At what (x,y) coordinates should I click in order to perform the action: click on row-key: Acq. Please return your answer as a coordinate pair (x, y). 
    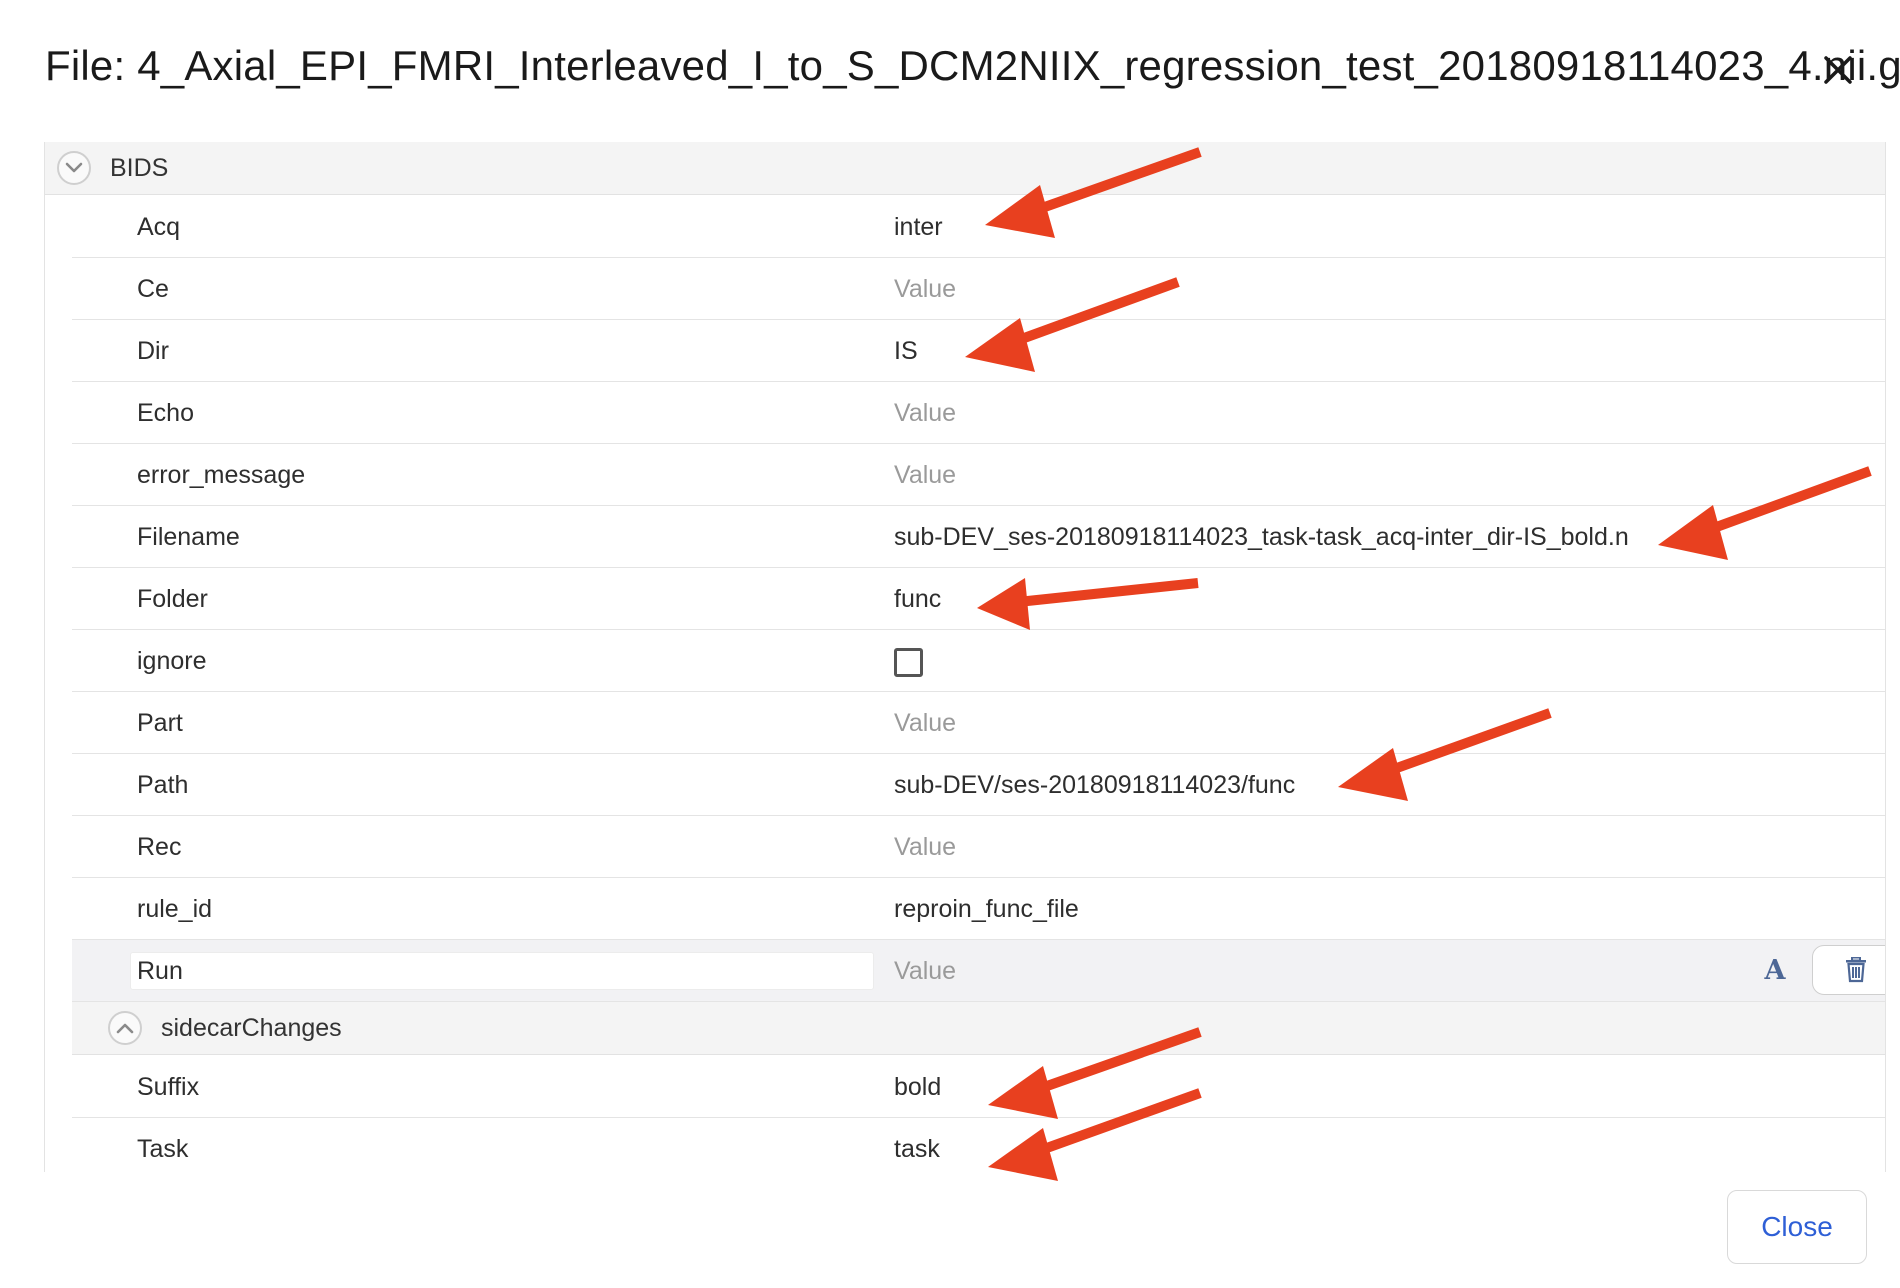
    Looking at the image, I should click on (159, 227).